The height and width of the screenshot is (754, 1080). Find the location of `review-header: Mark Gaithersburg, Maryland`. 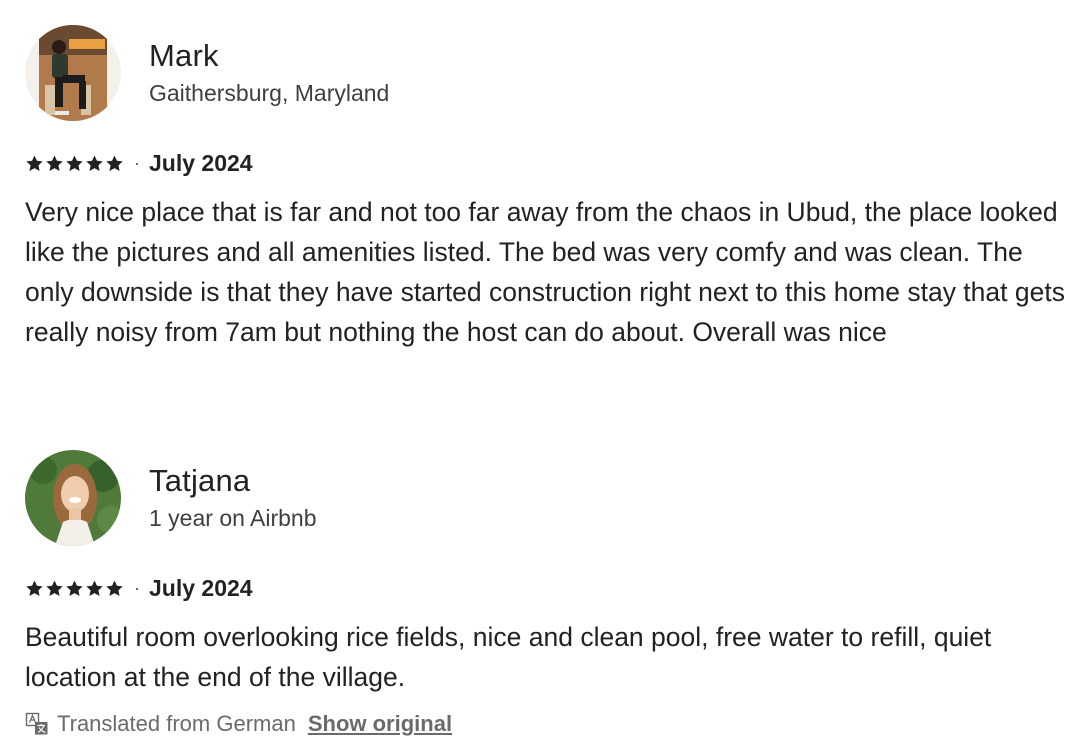

review-header: Mark Gaithersburg, Maryland is located at coordinates (550, 73).